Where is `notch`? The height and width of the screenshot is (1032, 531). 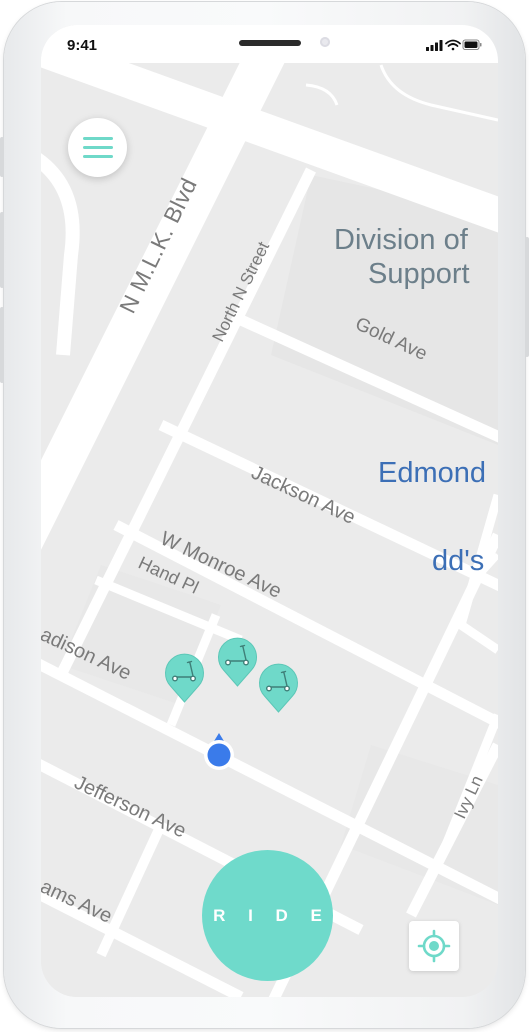 notch is located at coordinates (269, 43).